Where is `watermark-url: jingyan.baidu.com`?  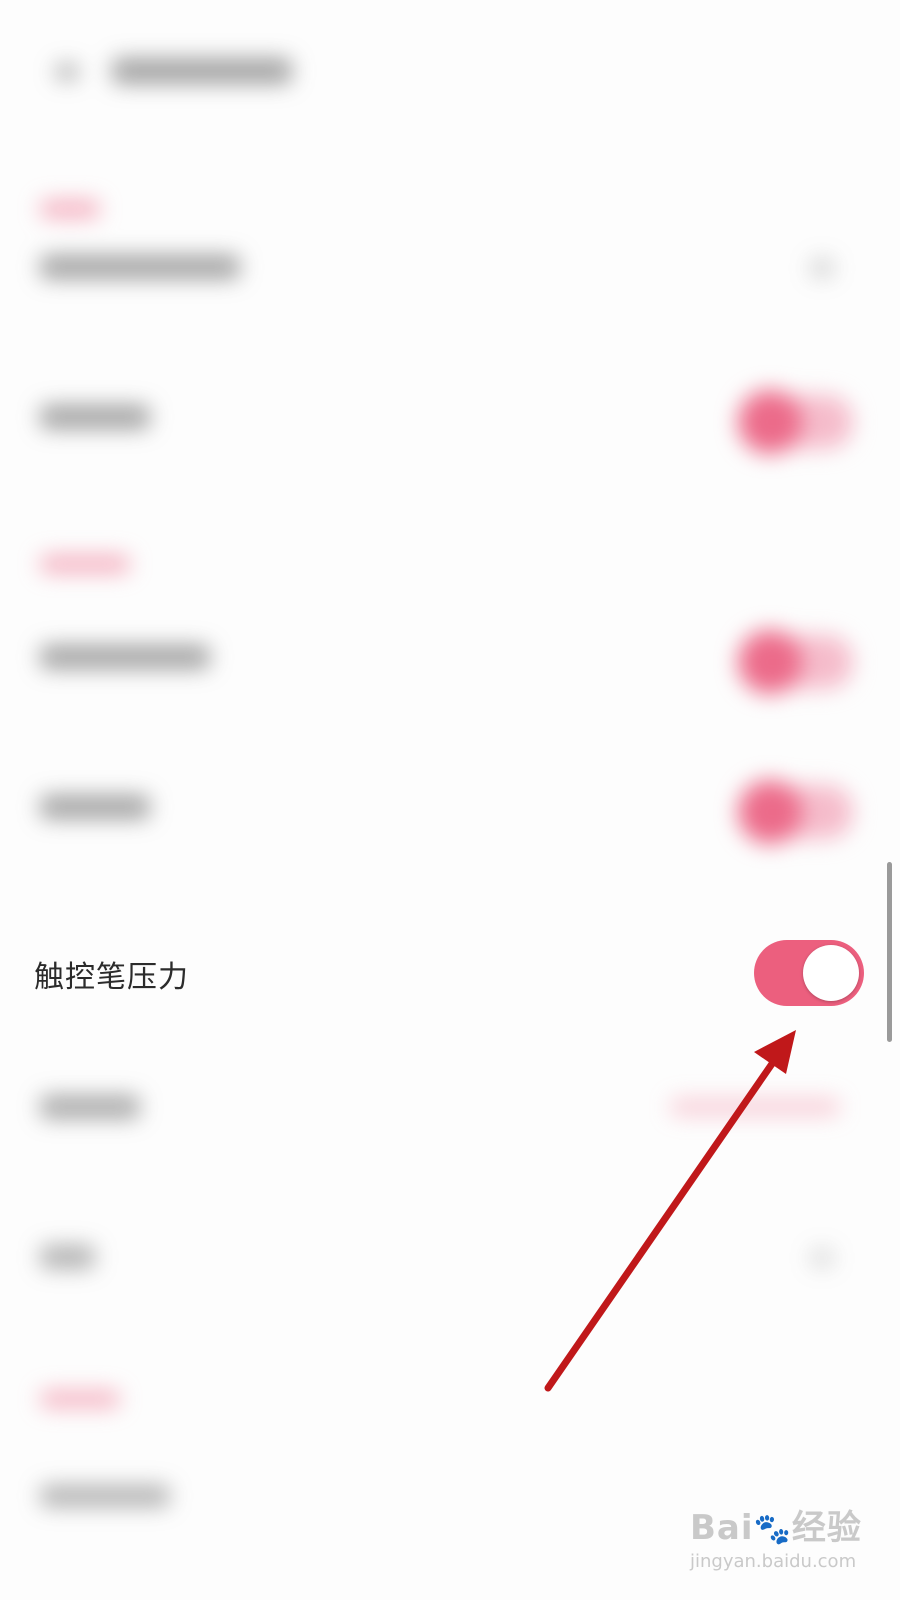 watermark-url: jingyan.baidu.com is located at coordinates (773, 1561).